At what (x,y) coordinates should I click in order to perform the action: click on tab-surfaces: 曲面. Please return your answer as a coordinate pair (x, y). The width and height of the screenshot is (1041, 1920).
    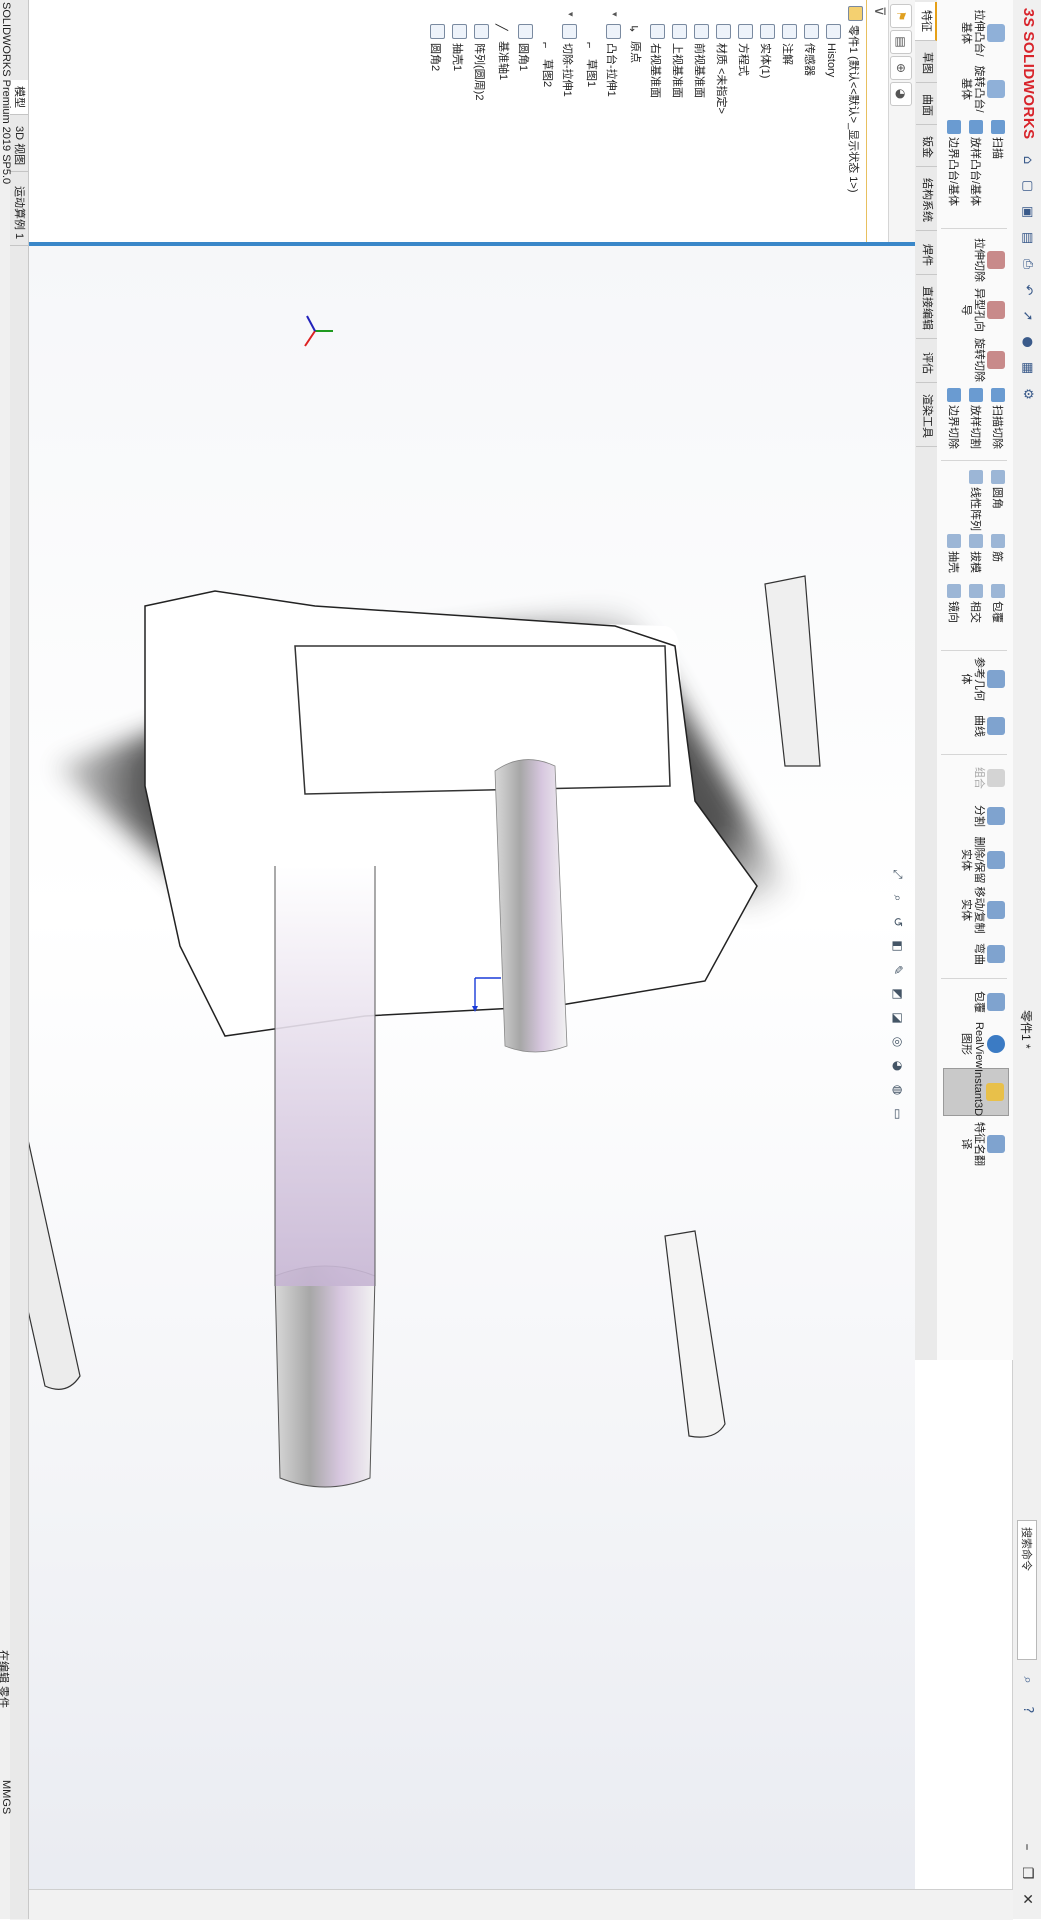
    Looking at the image, I should click on (926, 105).